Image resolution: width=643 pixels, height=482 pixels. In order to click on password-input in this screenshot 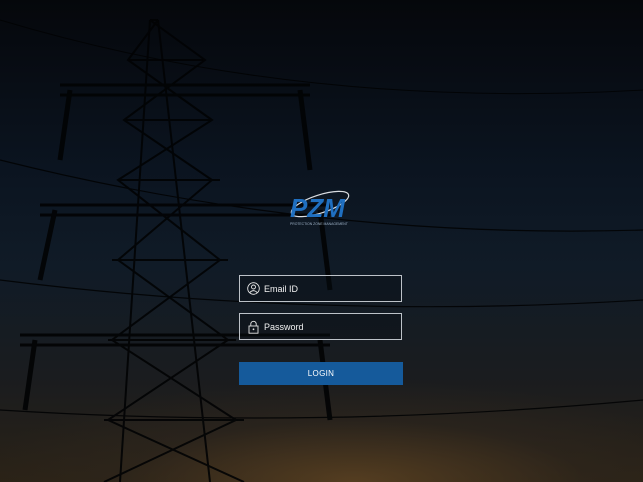, I will do `click(332, 326)`.